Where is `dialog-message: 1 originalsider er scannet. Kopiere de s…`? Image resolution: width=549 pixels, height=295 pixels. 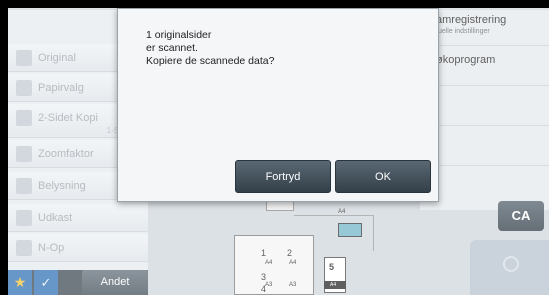
dialog-message: 1 originalsider er scannet. Kopiere de s… is located at coordinates (210, 48).